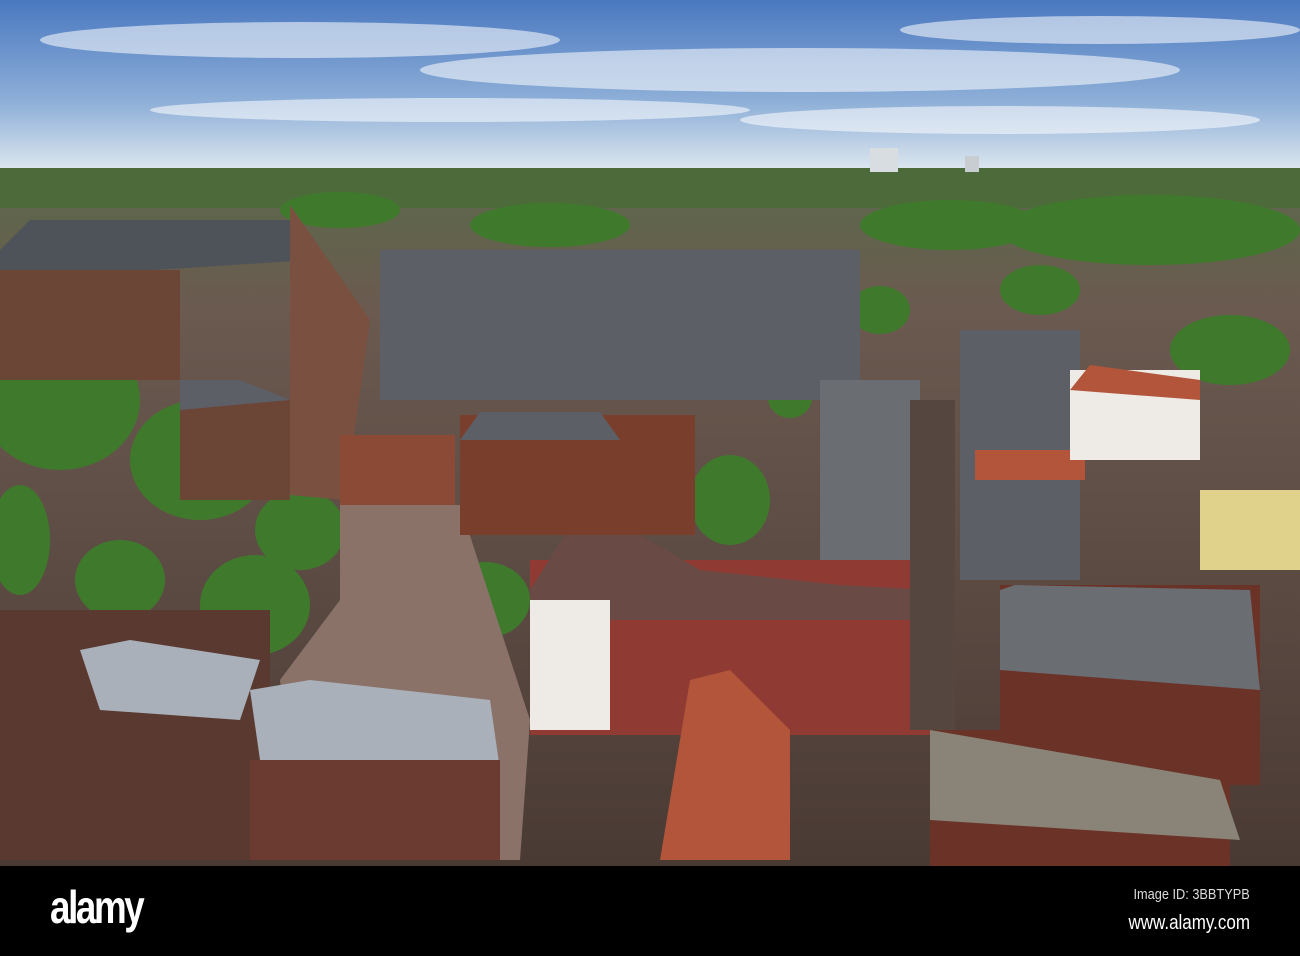  What do you see at coordinates (97, 907) in the screenshot?
I see `alamy-logo: alamy` at bounding box center [97, 907].